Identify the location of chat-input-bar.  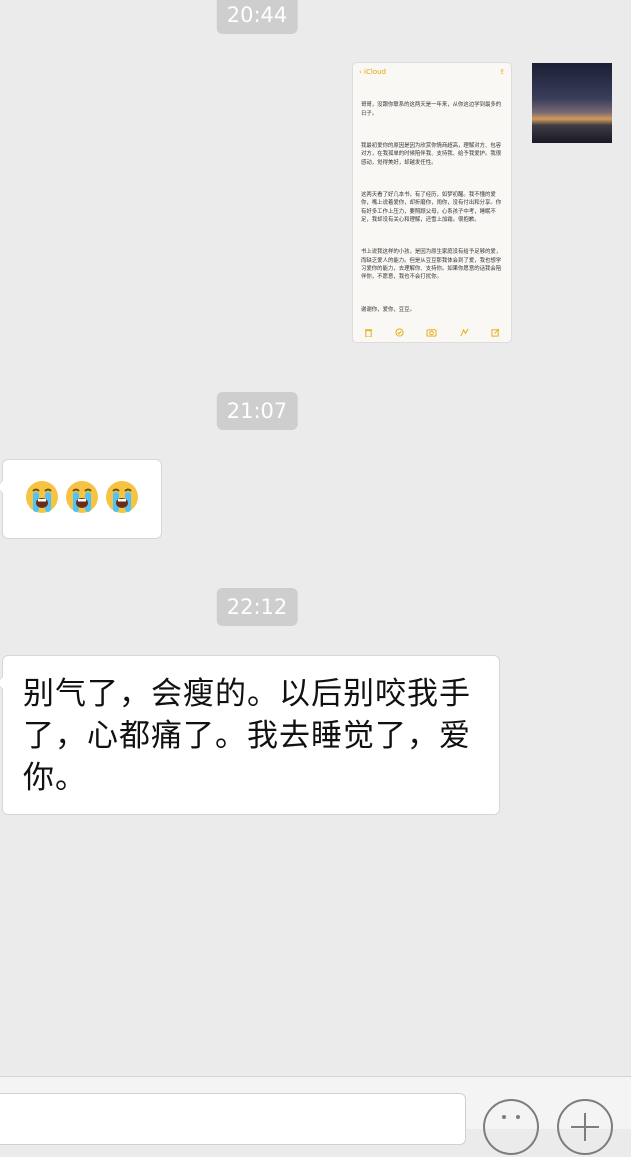
(315, 1115).